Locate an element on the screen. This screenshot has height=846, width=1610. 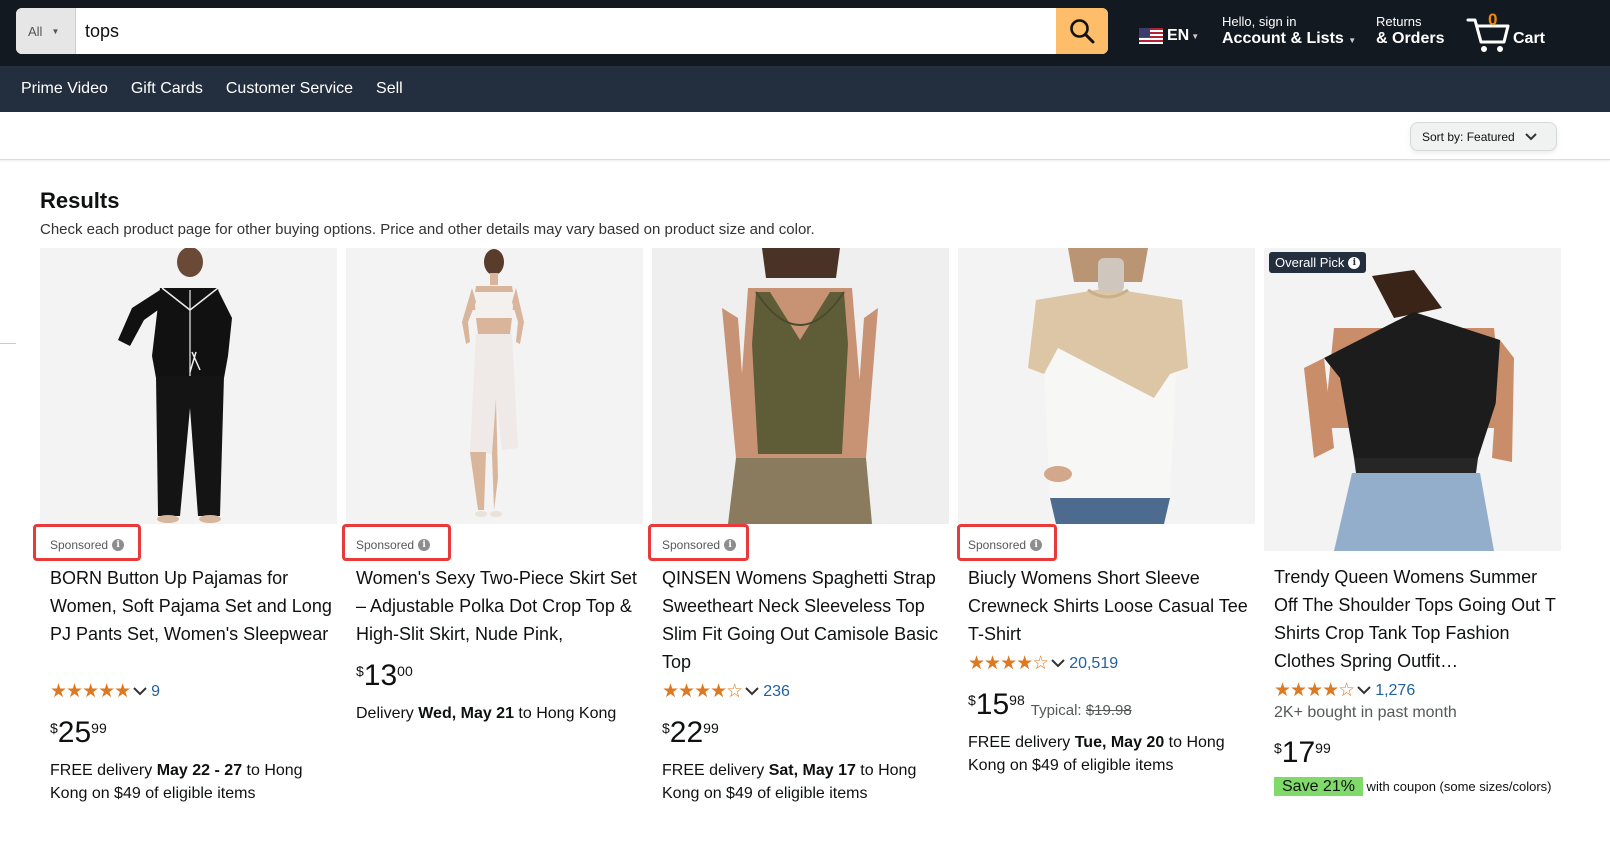
rating-count-link: 20,519 is located at coordinates (1093, 664).